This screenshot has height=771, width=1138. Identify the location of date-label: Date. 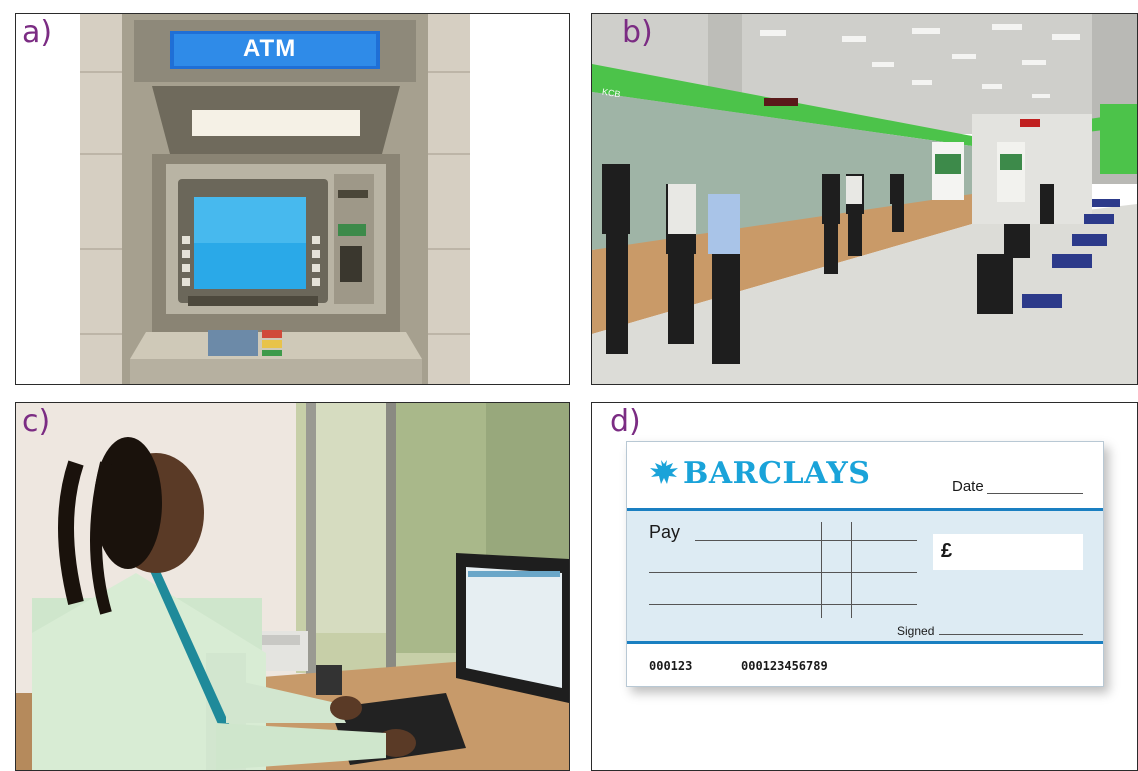
(968, 486).